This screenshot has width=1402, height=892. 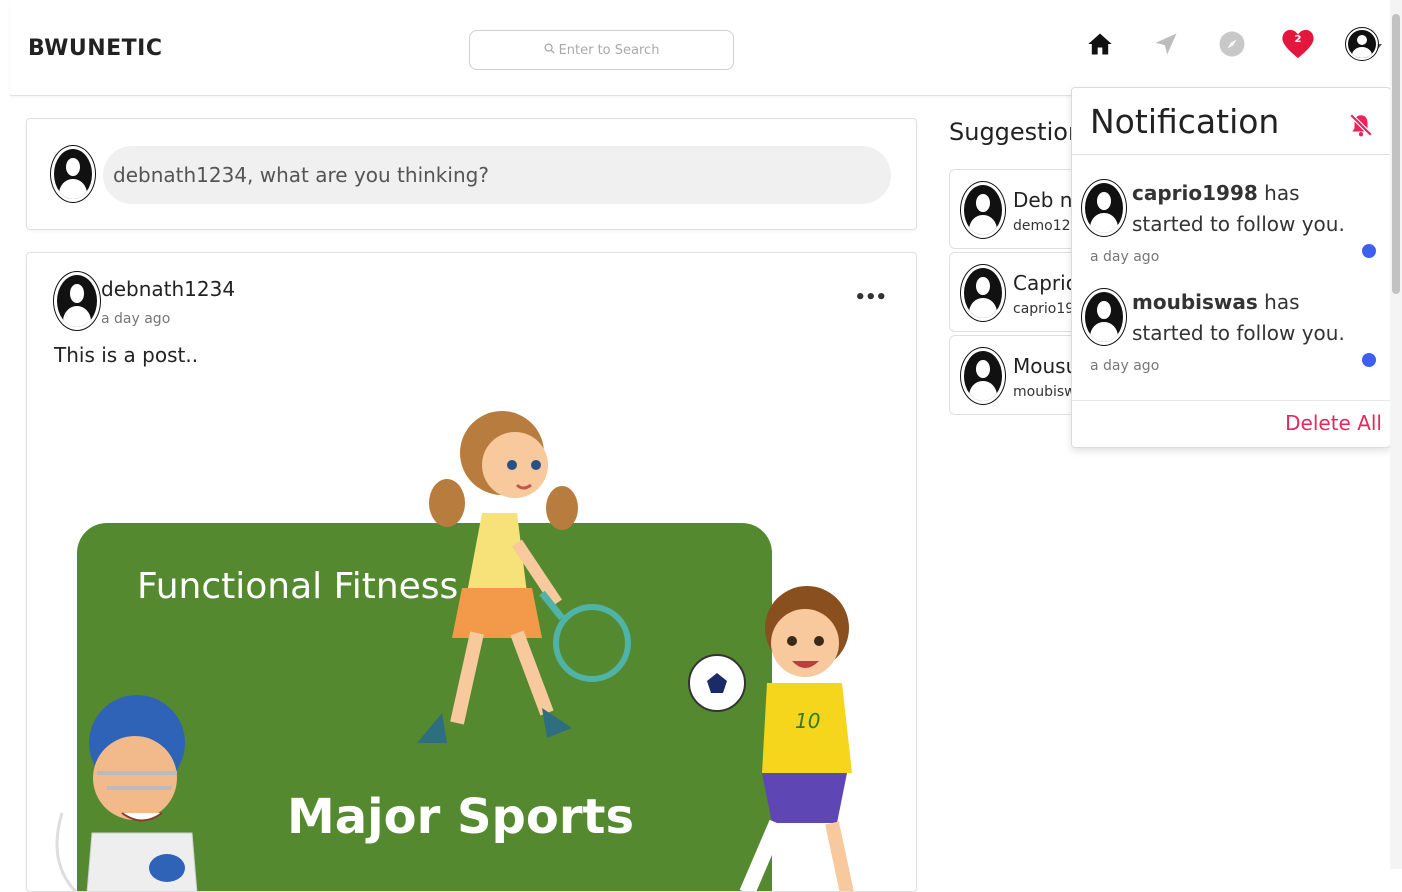 What do you see at coordinates (1166, 44) in the screenshot?
I see `send-icon` at bounding box center [1166, 44].